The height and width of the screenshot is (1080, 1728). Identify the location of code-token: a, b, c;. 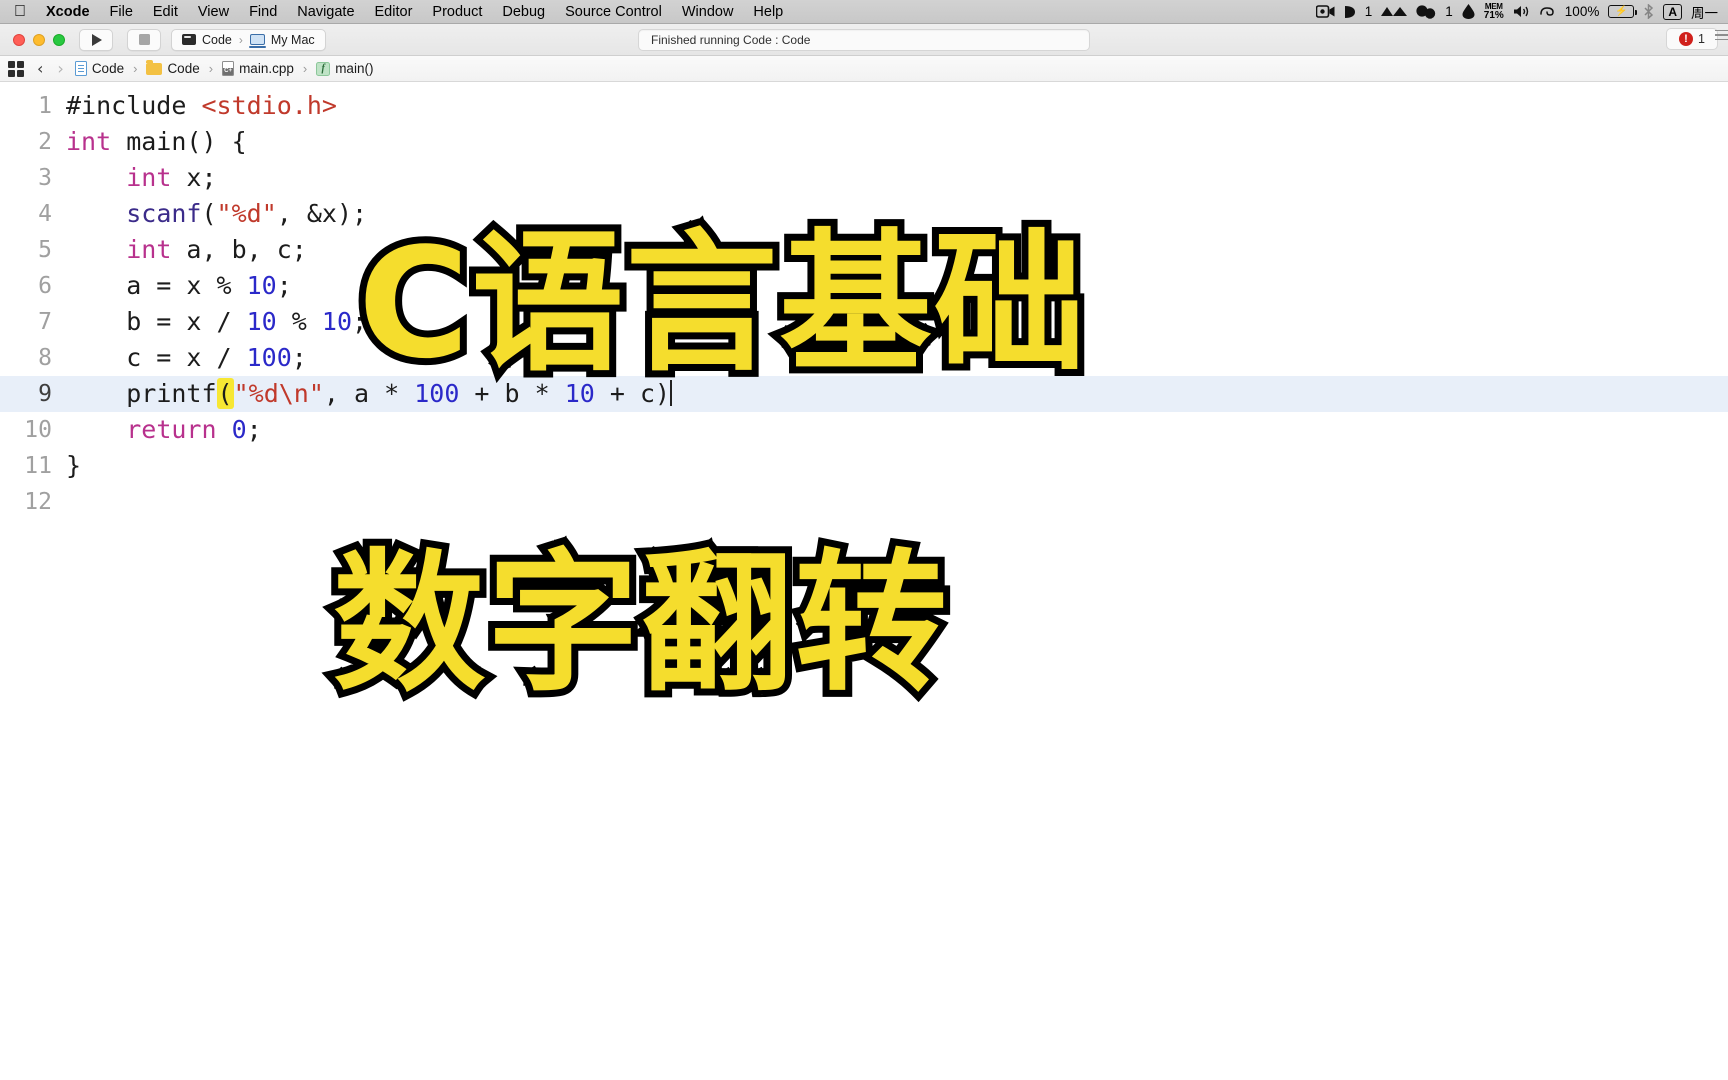
(239, 249).